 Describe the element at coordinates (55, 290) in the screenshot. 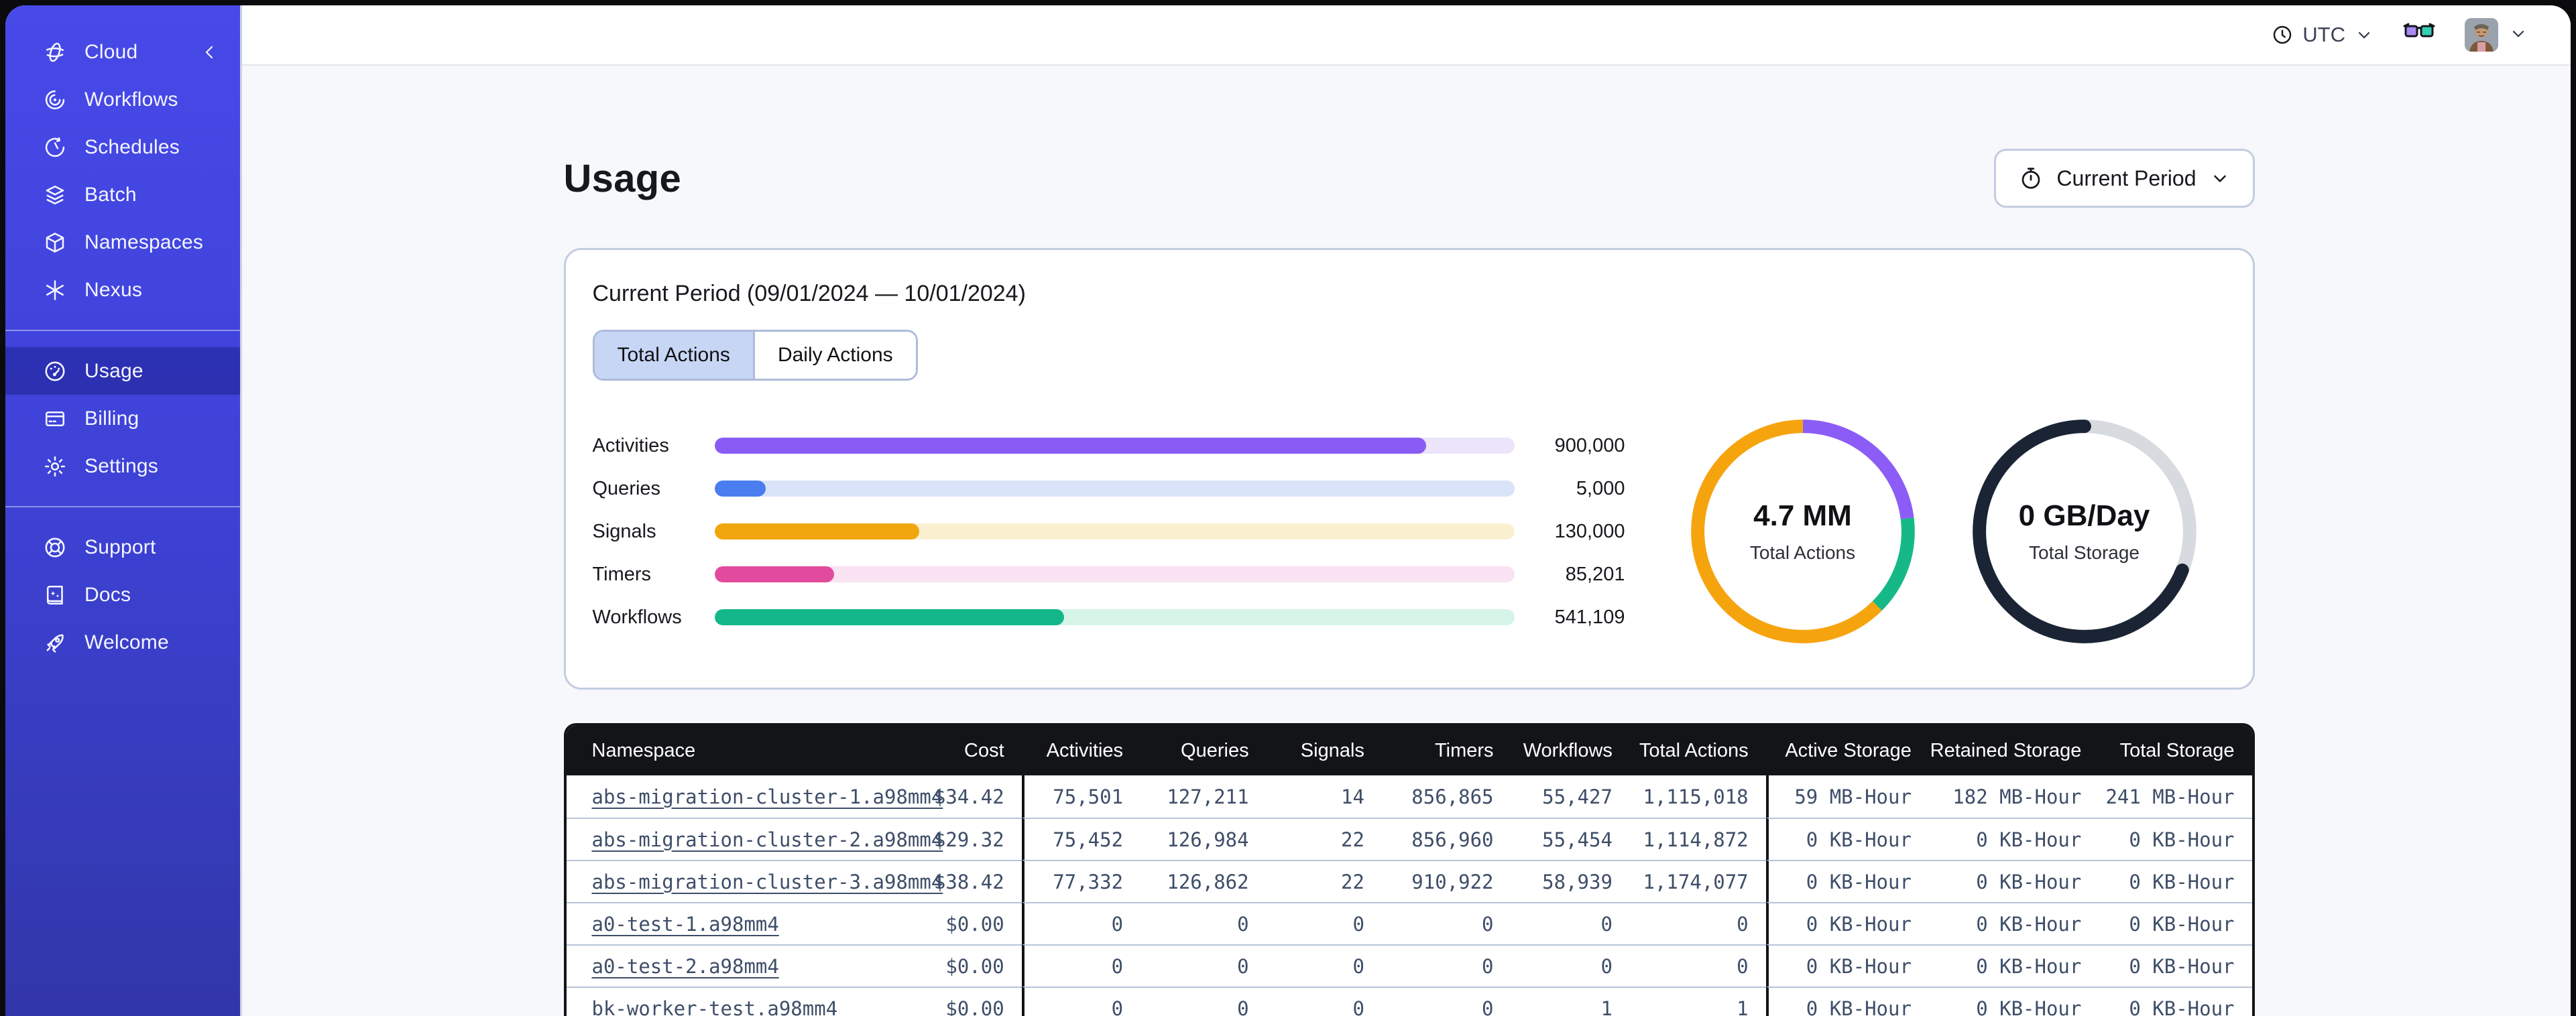

I see `nexus-icon` at that location.